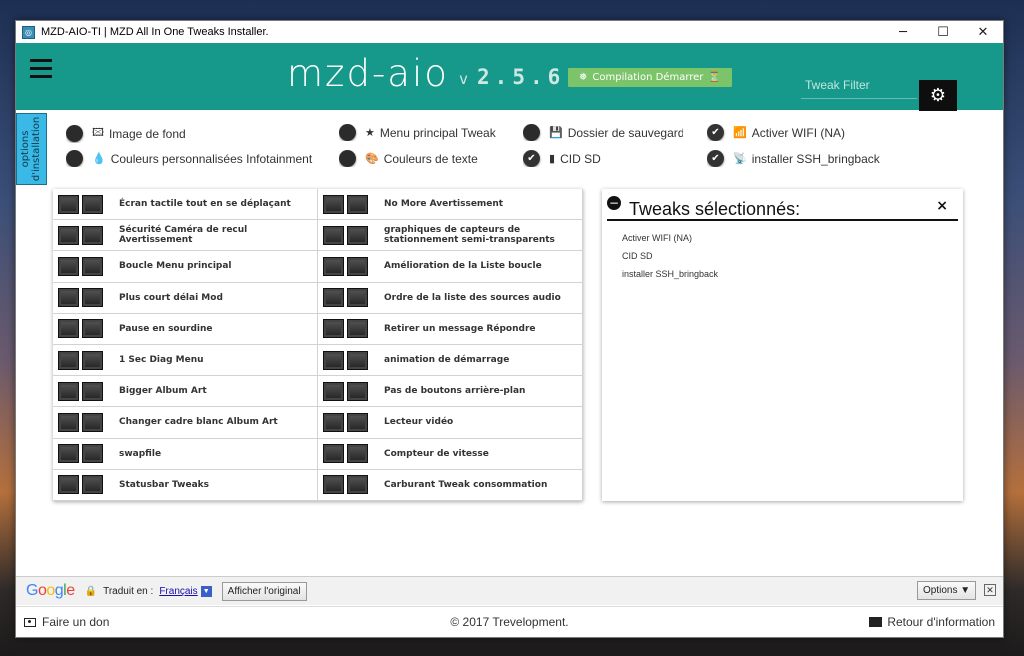 The height and width of the screenshot is (656, 1024). I want to click on translate-options-button: Options ▼, so click(947, 590).